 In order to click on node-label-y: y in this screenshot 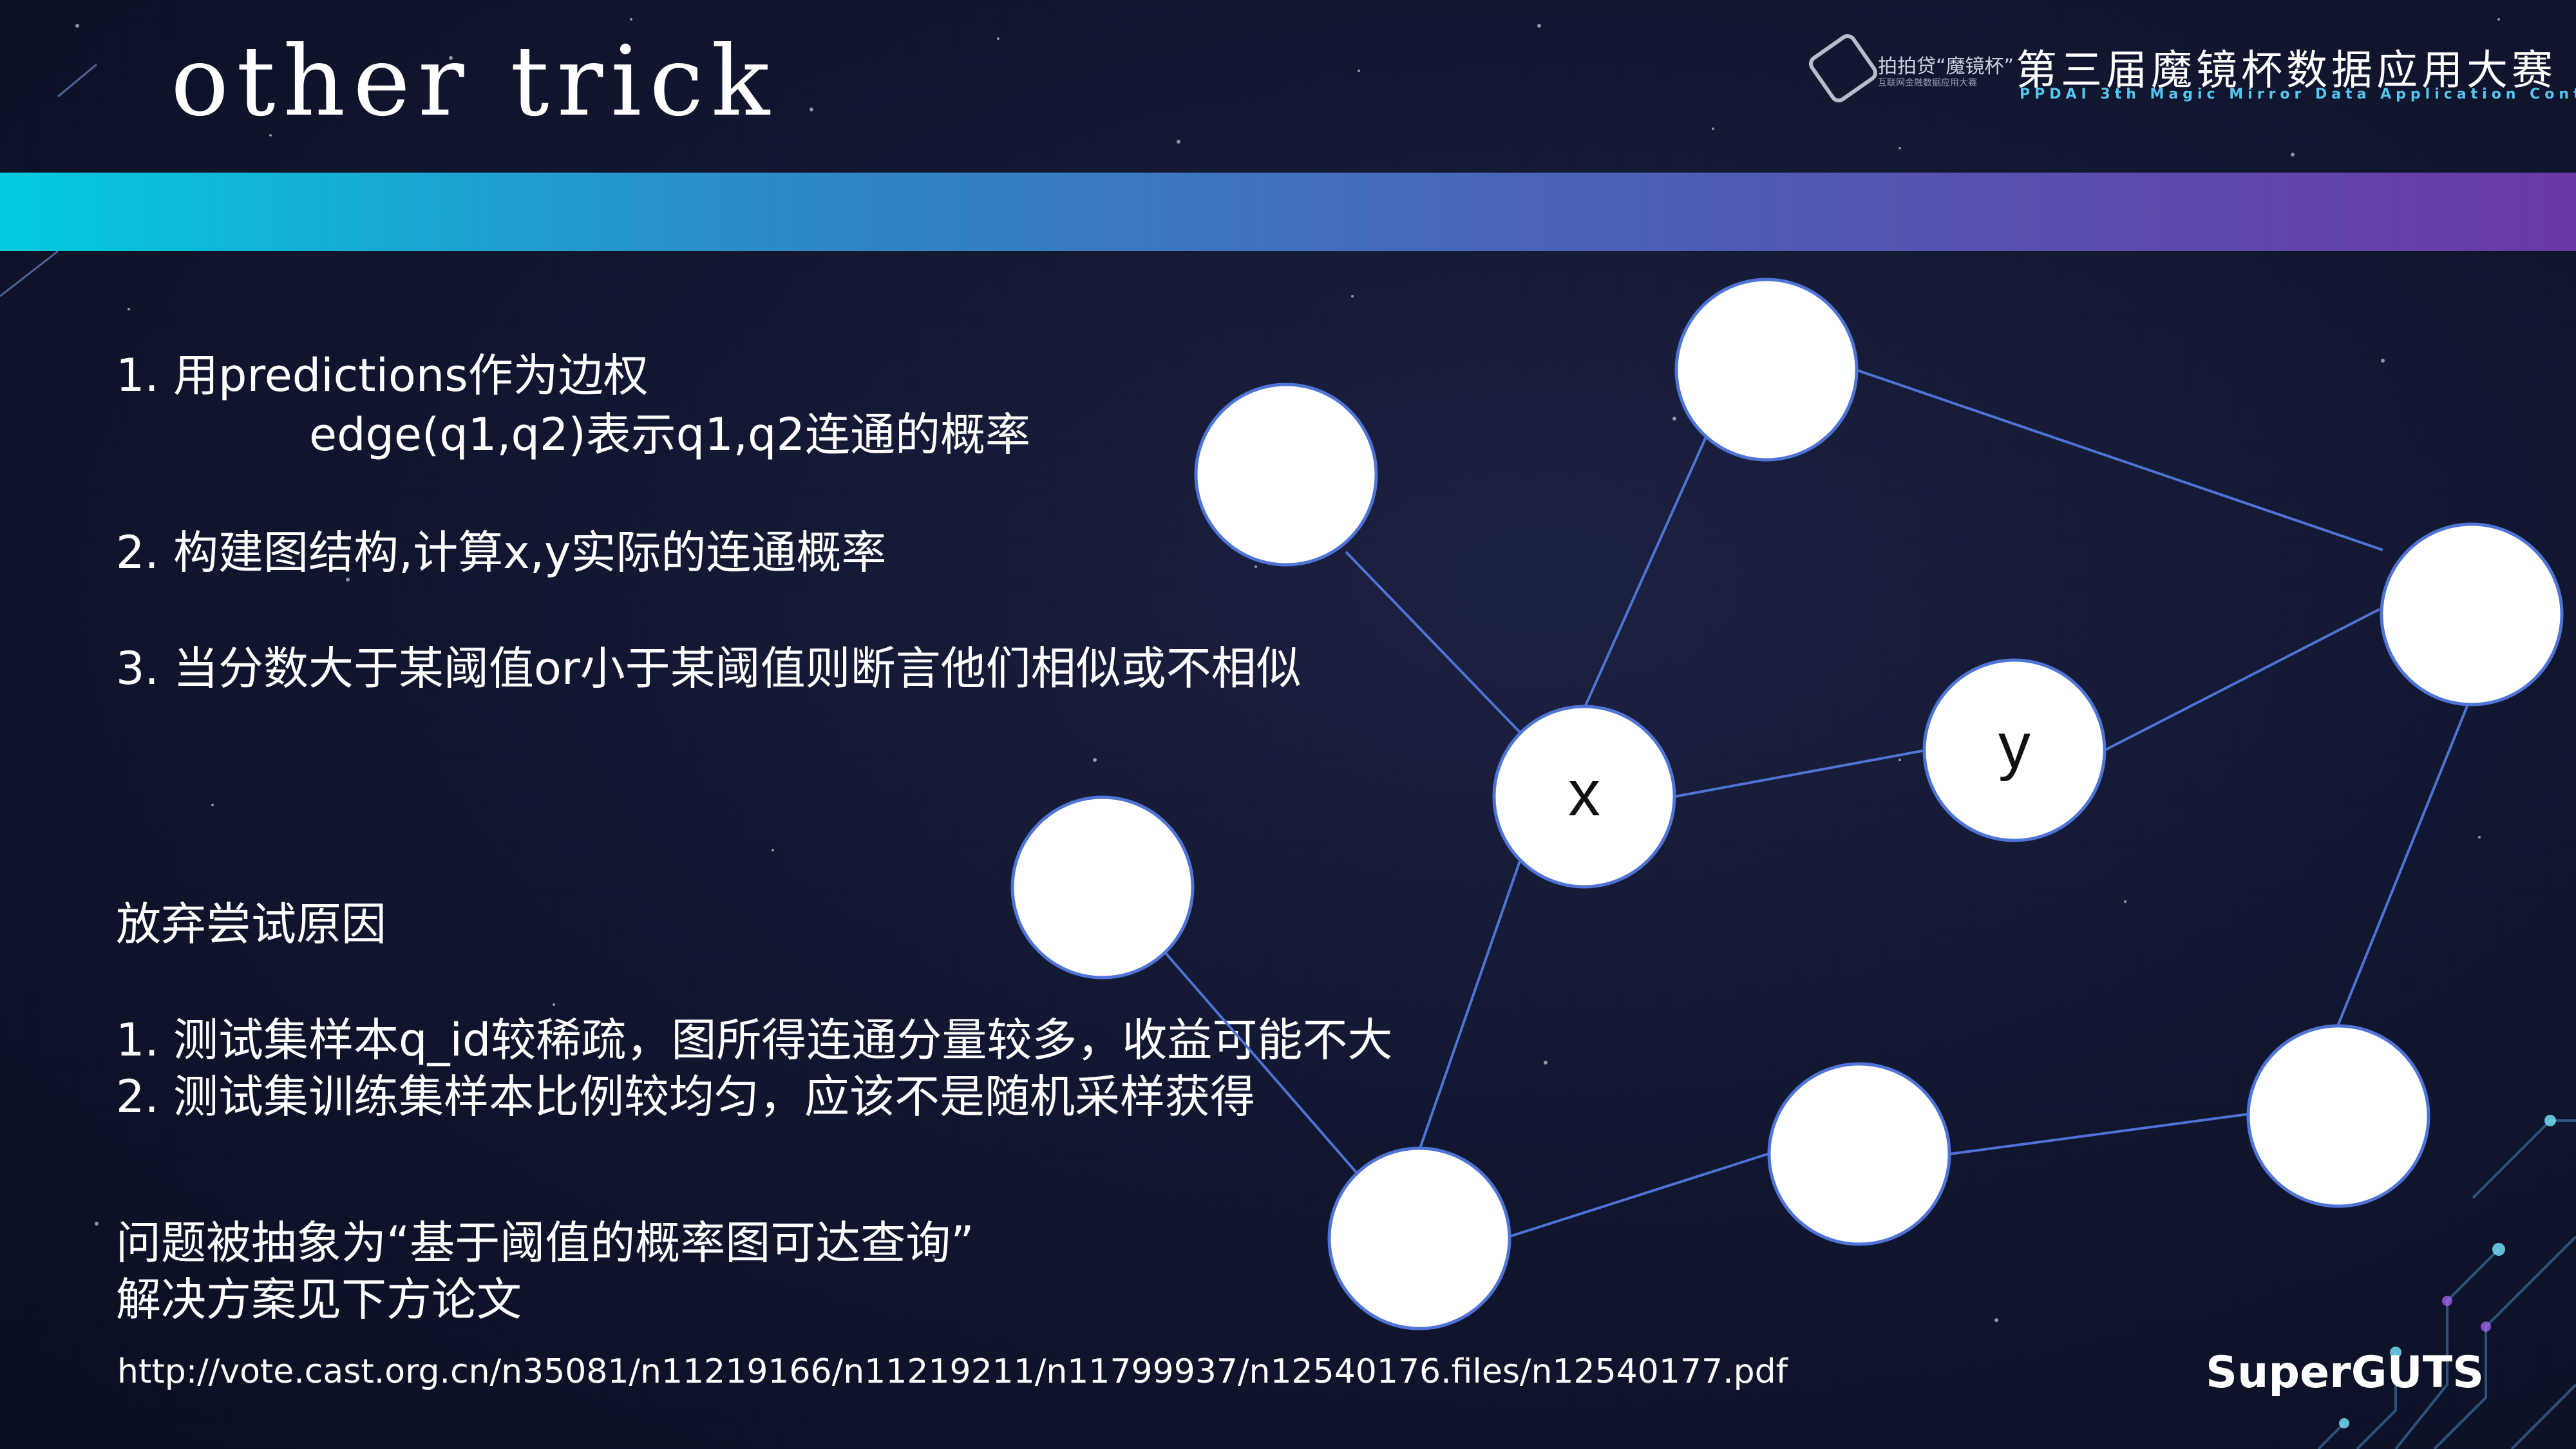, I will do `click(2014, 746)`.